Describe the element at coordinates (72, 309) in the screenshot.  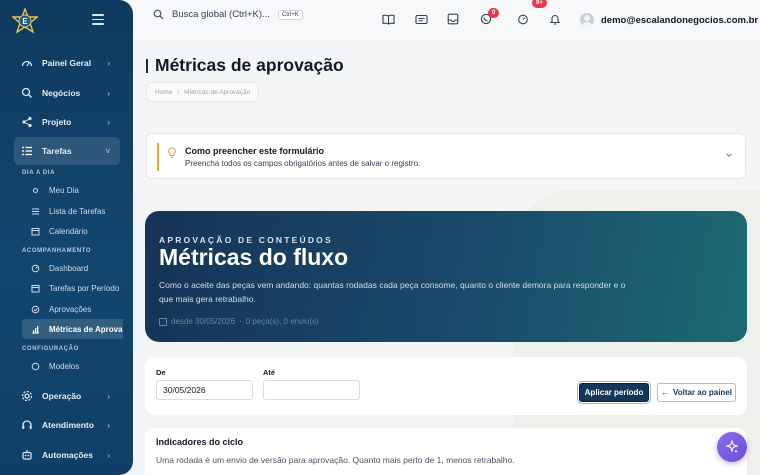
I see `sub-item-aprovacoes: Aprovações` at that location.